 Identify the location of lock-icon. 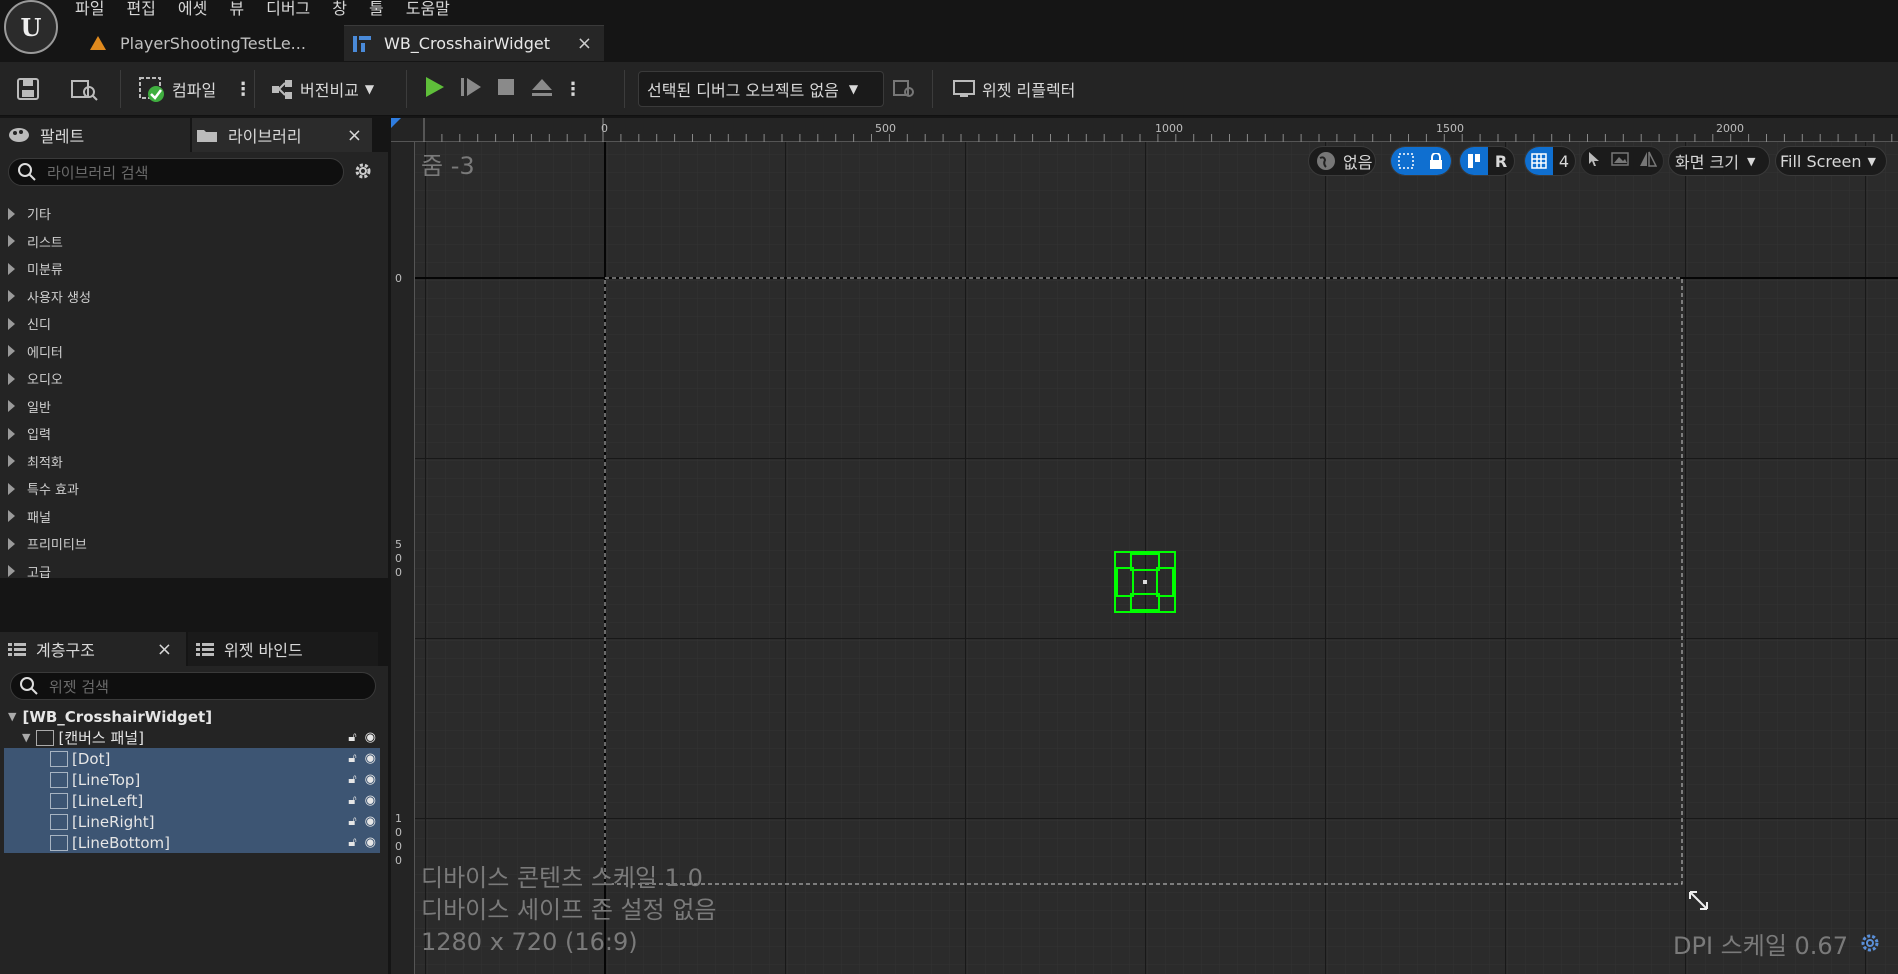
(1436, 161).